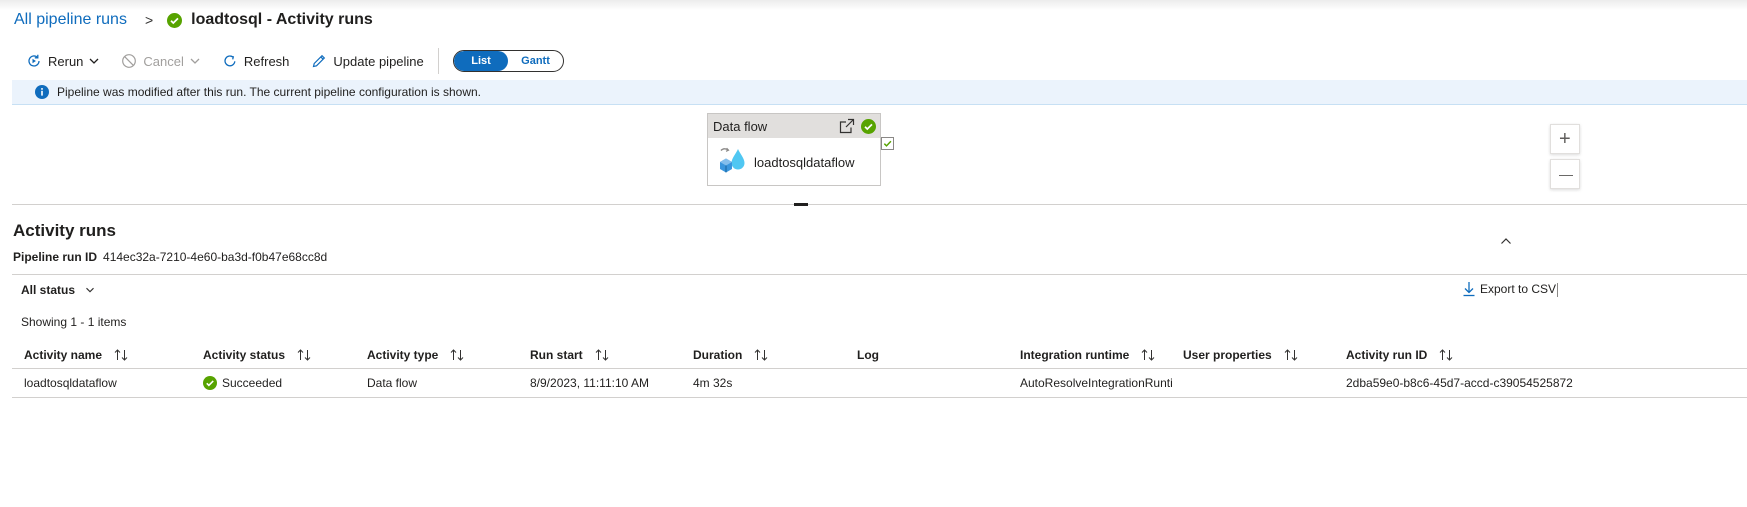 The height and width of the screenshot is (507, 1747). What do you see at coordinates (732, 162) in the screenshot?
I see `data-flow-icon` at bounding box center [732, 162].